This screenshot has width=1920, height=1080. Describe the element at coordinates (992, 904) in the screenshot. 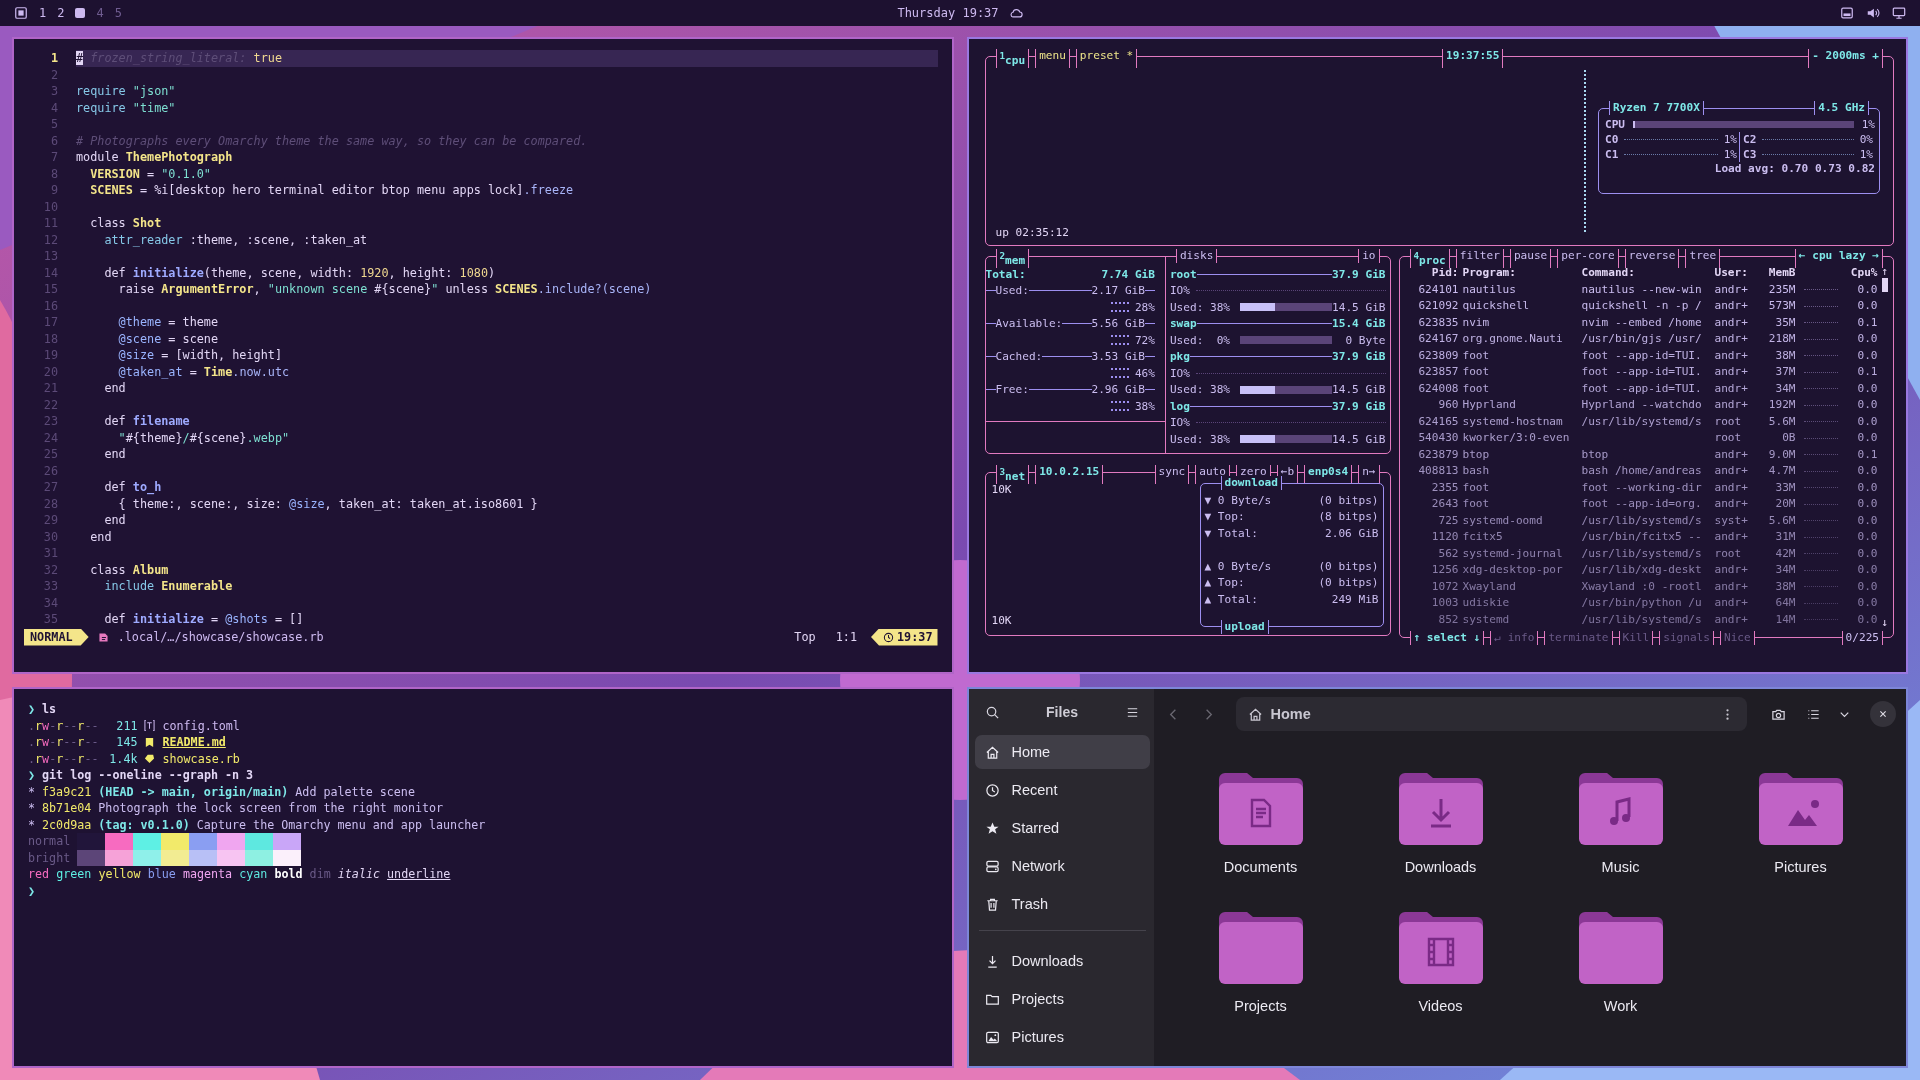

I see `trash-icon` at that location.